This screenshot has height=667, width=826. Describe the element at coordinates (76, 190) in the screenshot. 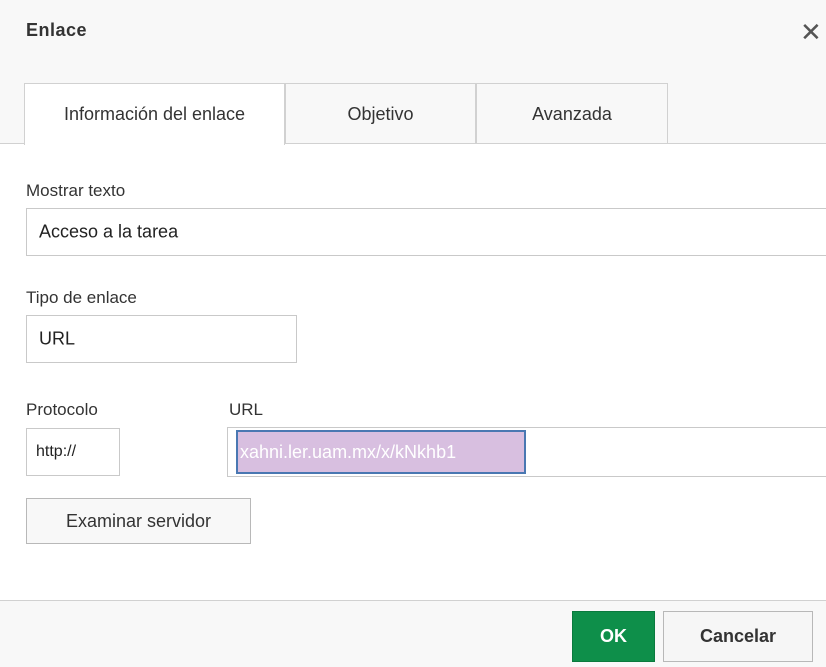

I see `display-text-label: Mostrar texto` at that location.